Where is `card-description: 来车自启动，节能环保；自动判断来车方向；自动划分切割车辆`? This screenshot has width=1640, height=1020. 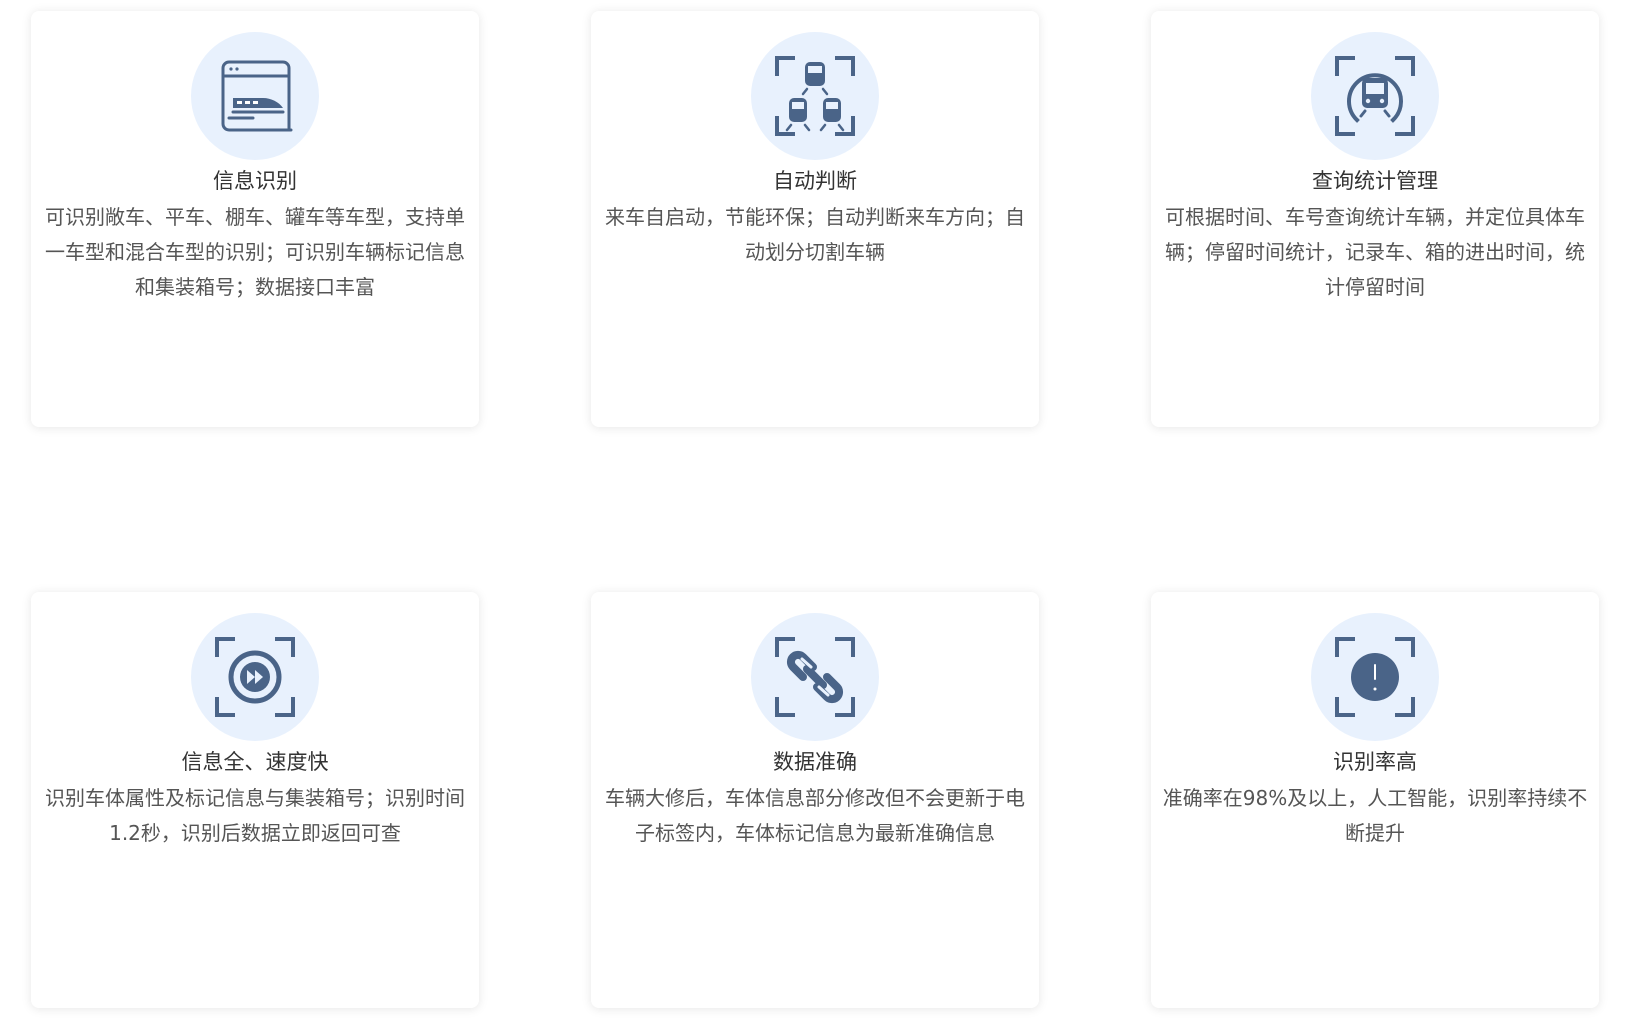 card-description: 来车自启动，节能环保；自动判断来车方向；自动划分切割车辆 is located at coordinates (815, 234).